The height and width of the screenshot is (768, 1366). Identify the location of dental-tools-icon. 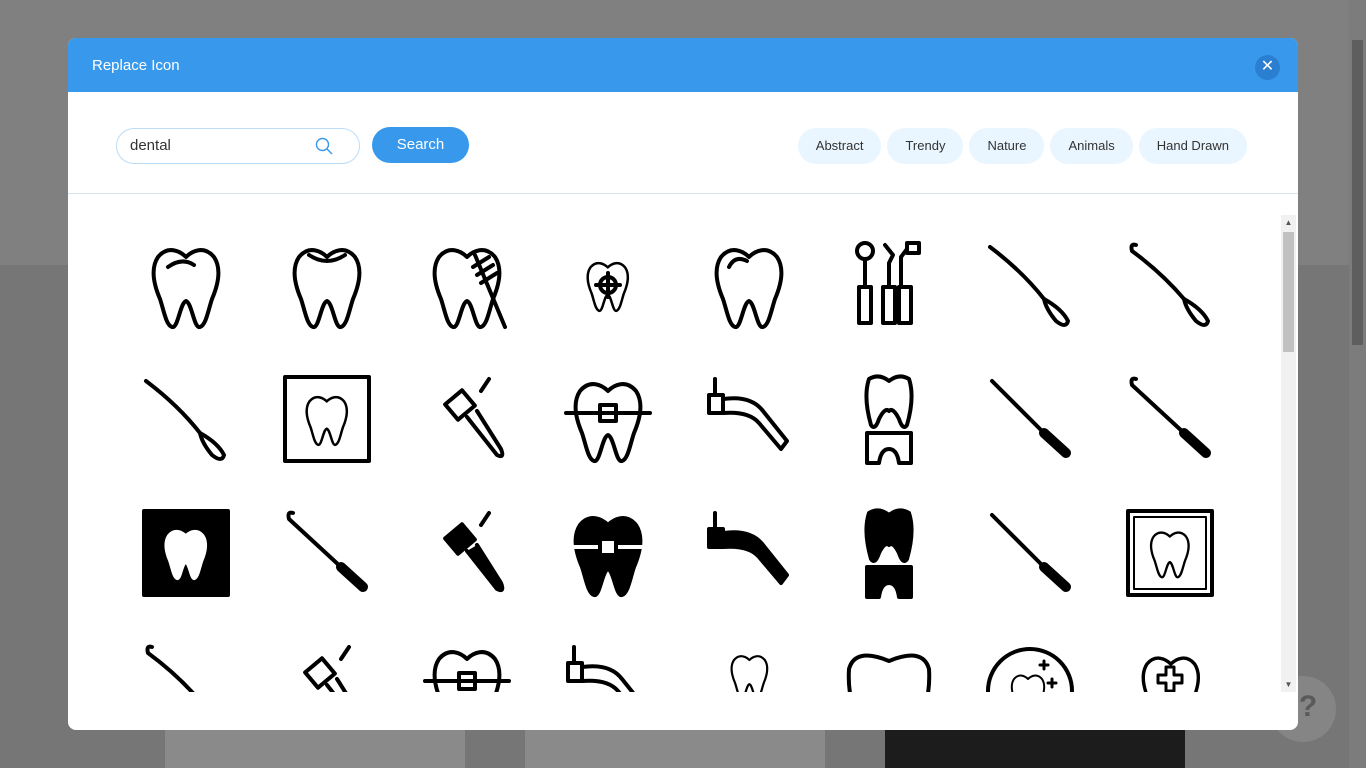
(888, 283).